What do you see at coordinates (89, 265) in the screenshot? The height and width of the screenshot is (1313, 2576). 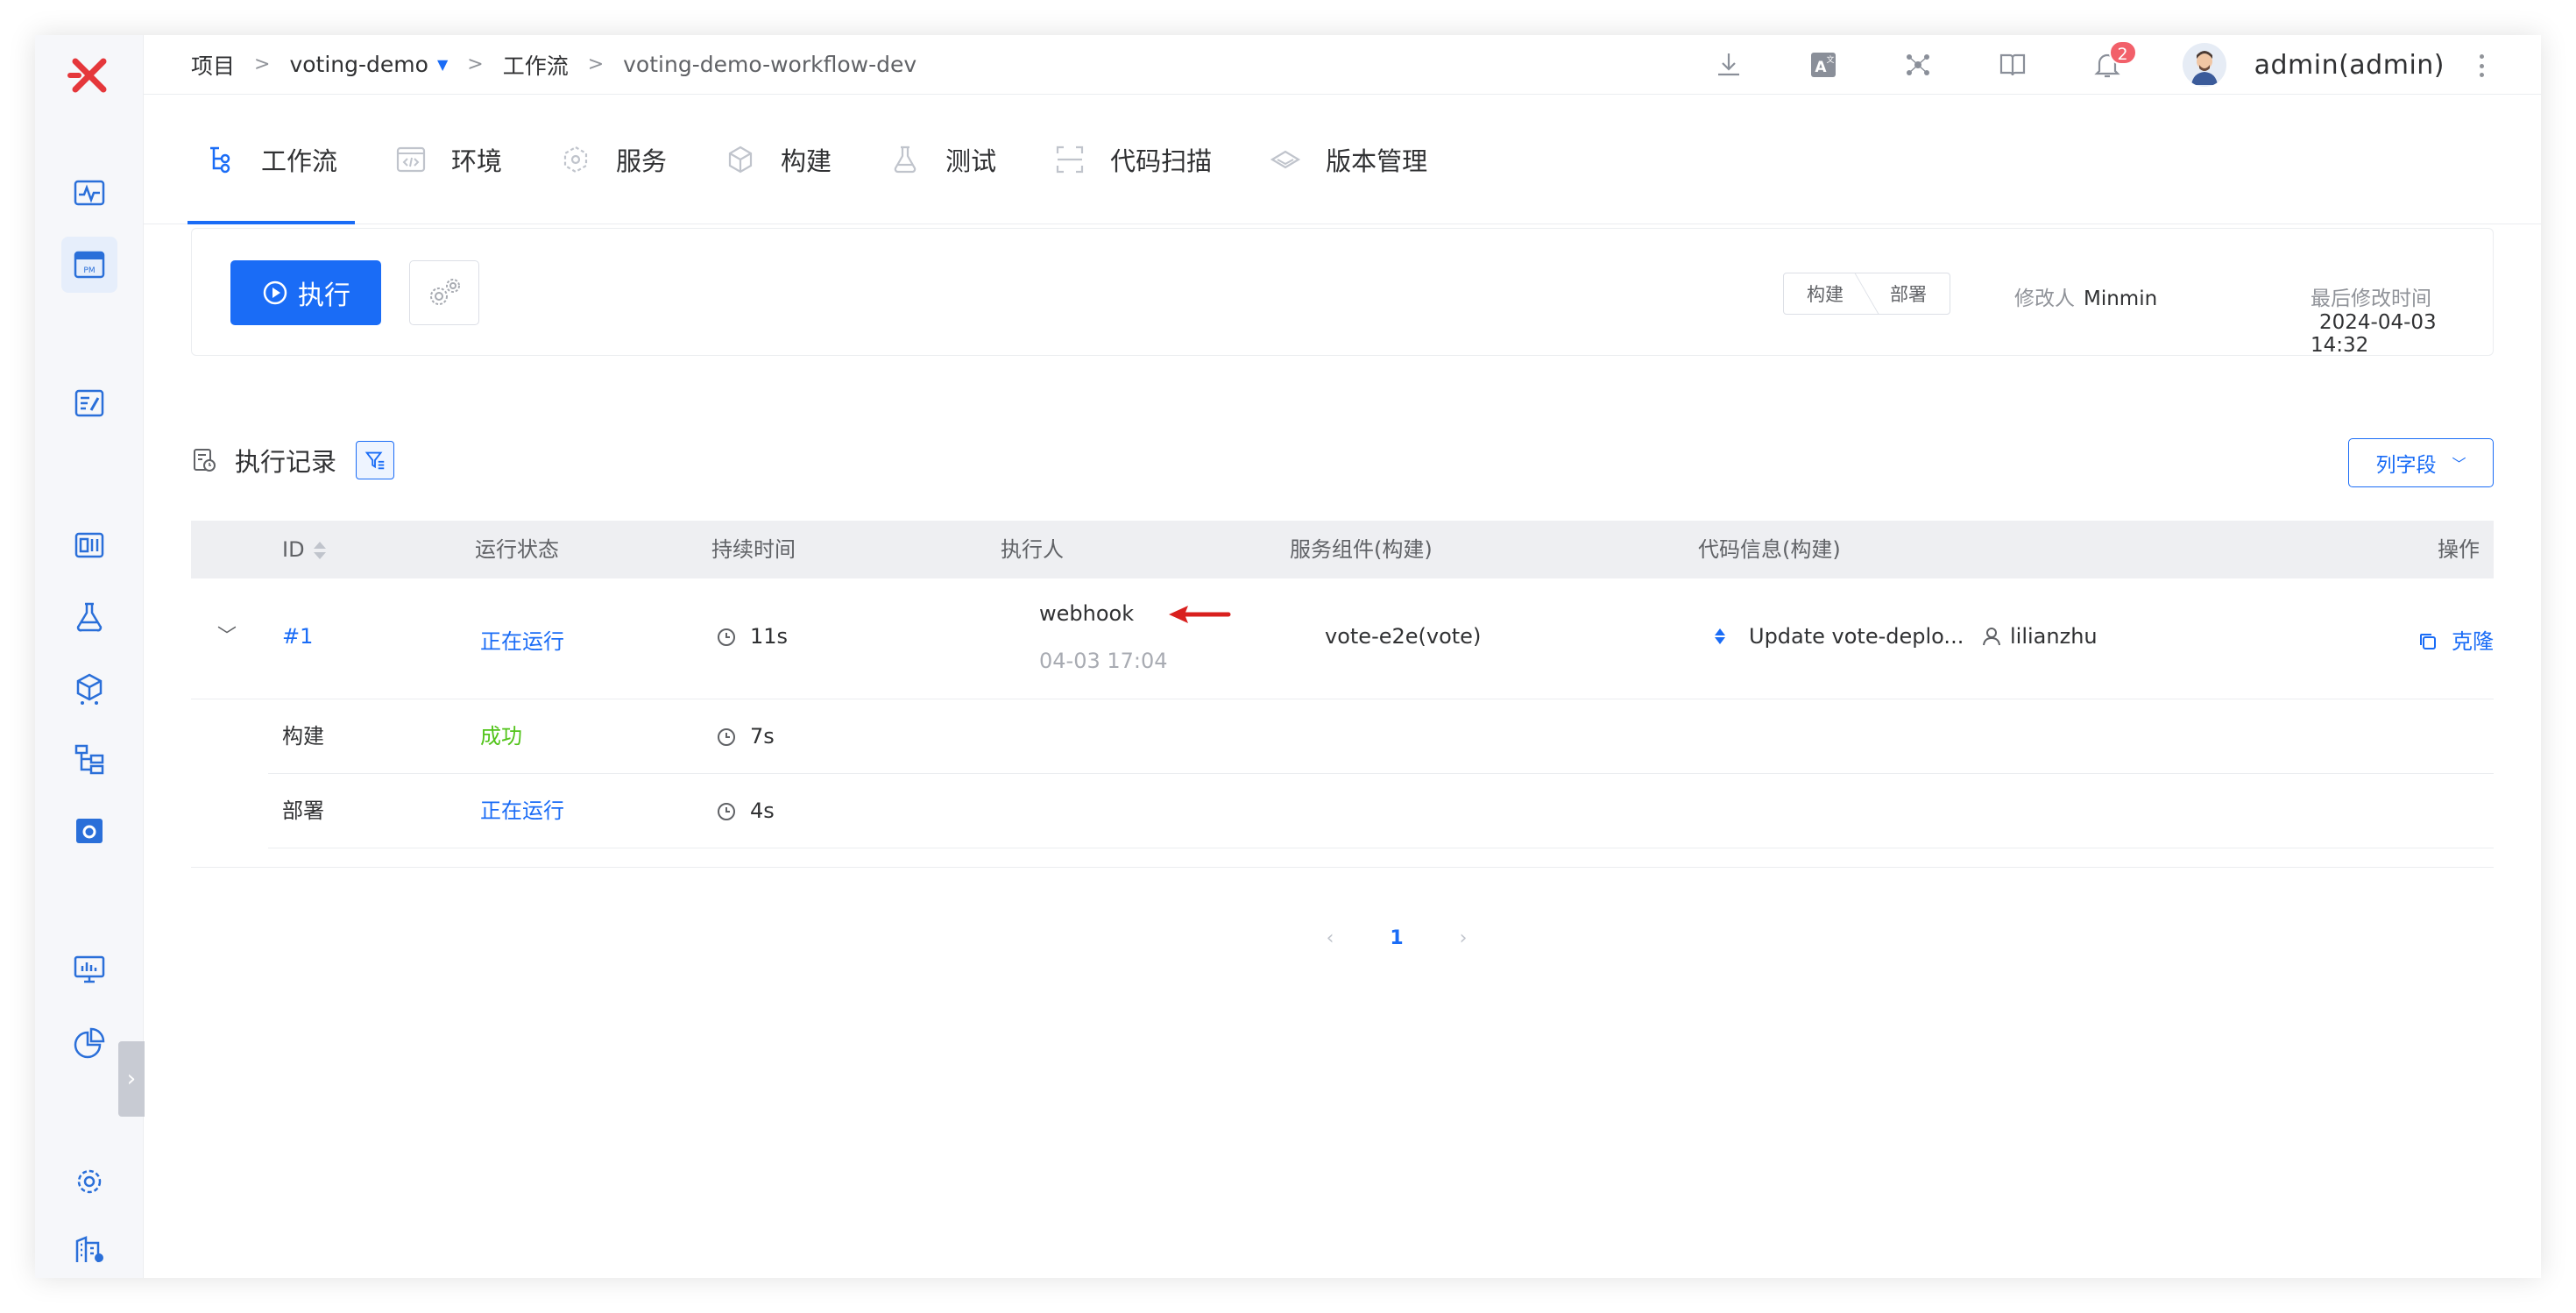 I see `rail-project-icon: PM` at bounding box center [89, 265].